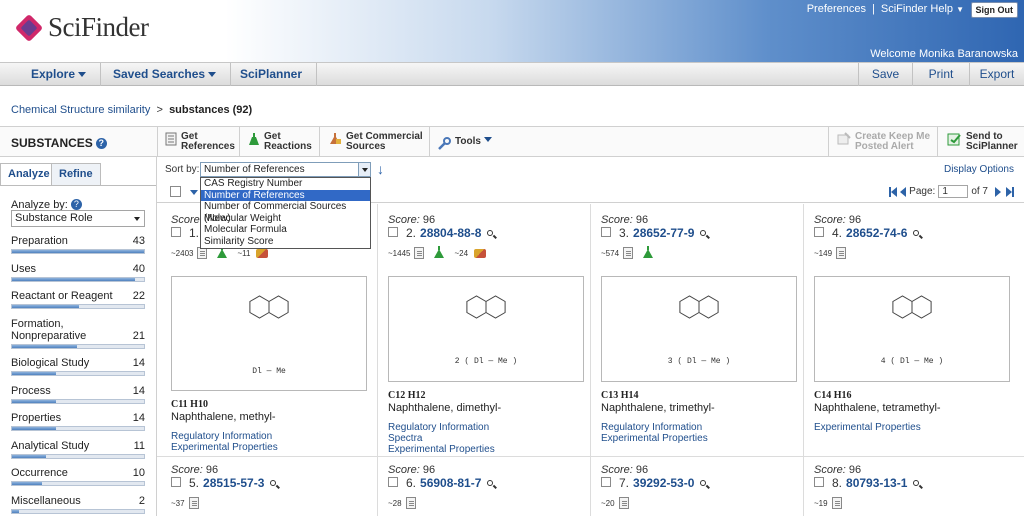 Image resolution: width=1024 pixels, height=516 pixels. I want to click on nav-explore: Explore, so click(59, 74).